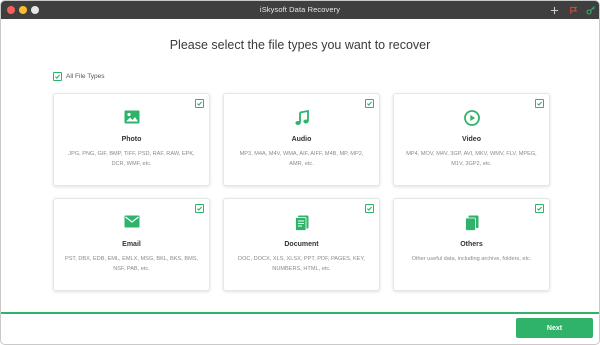  I want to click on key-icon, so click(591, 10).